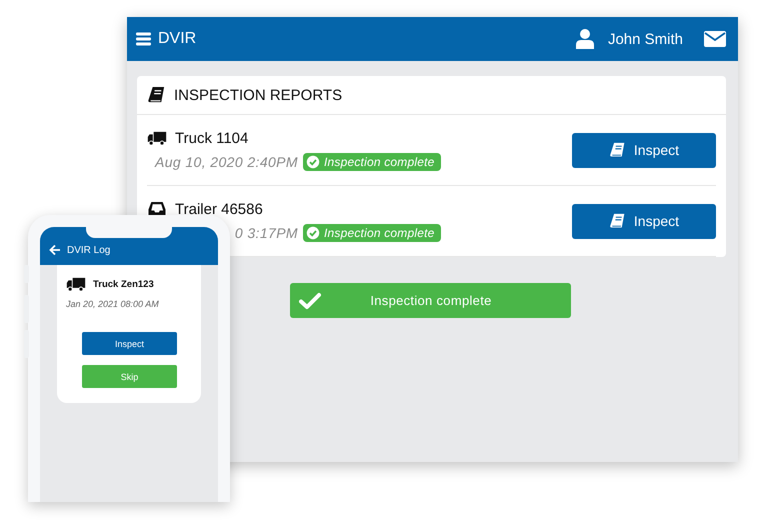 The width and height of the screenshot is (762, 530). I want to click on user-icon, so click(585, 39).